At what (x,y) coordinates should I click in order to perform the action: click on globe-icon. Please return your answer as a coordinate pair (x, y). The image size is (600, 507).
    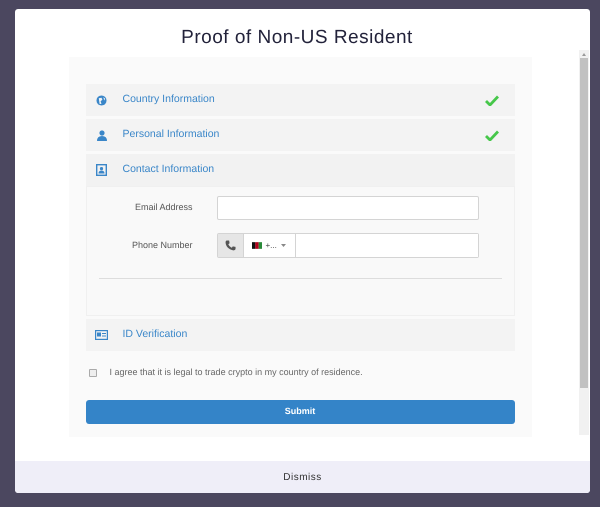
    Looking at the image, I should click on (101, 100).